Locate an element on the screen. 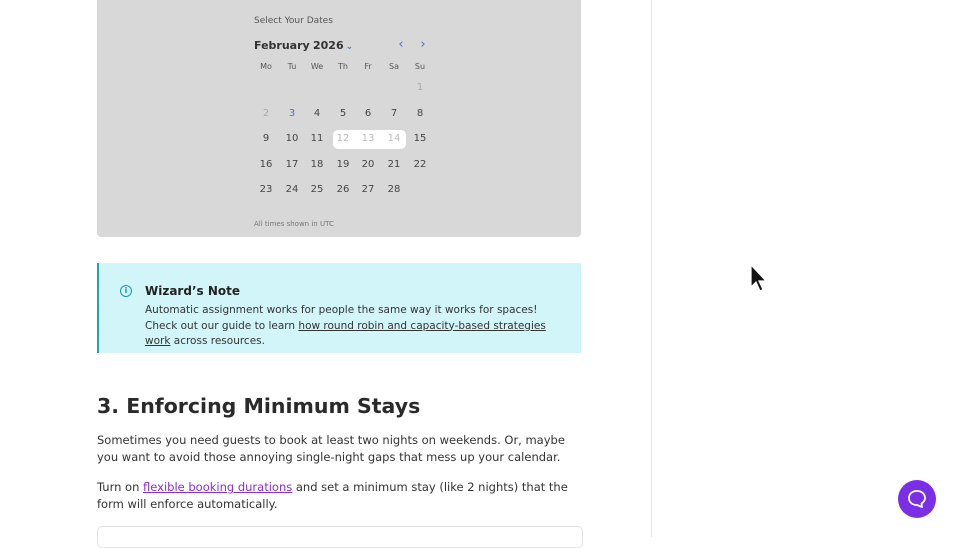 The width and height of the screenshot is (960, 548). calendar-day: 16 is located at coordinates (266, 165).